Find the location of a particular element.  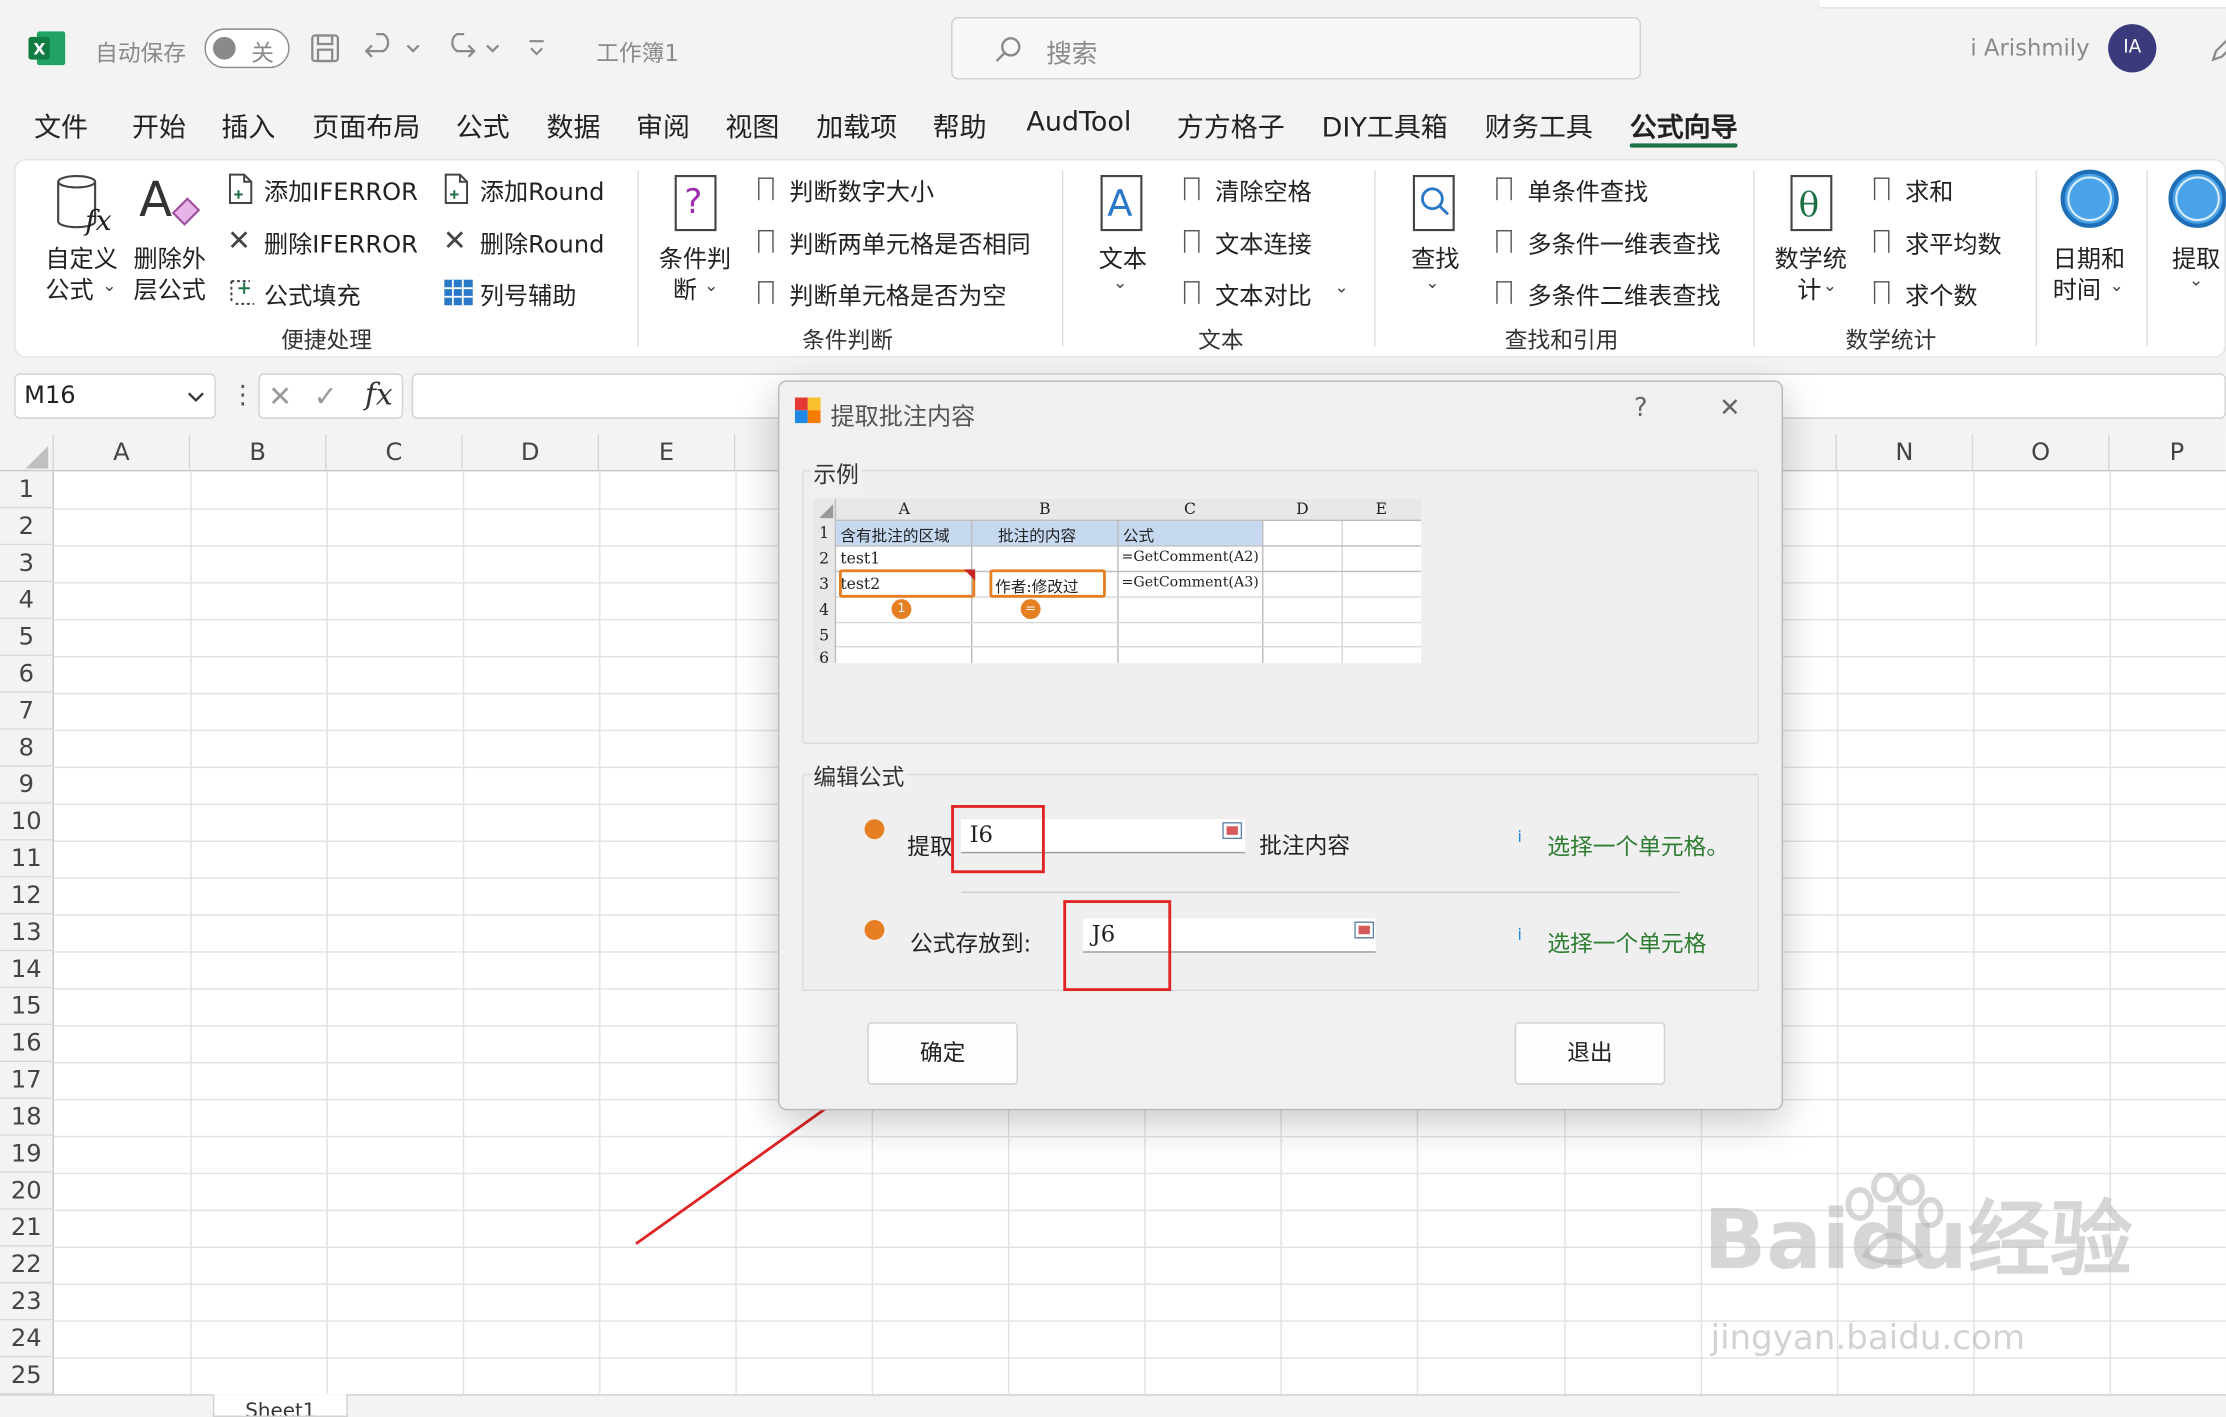

row-header: 14 is located at coordinates (27, 970).